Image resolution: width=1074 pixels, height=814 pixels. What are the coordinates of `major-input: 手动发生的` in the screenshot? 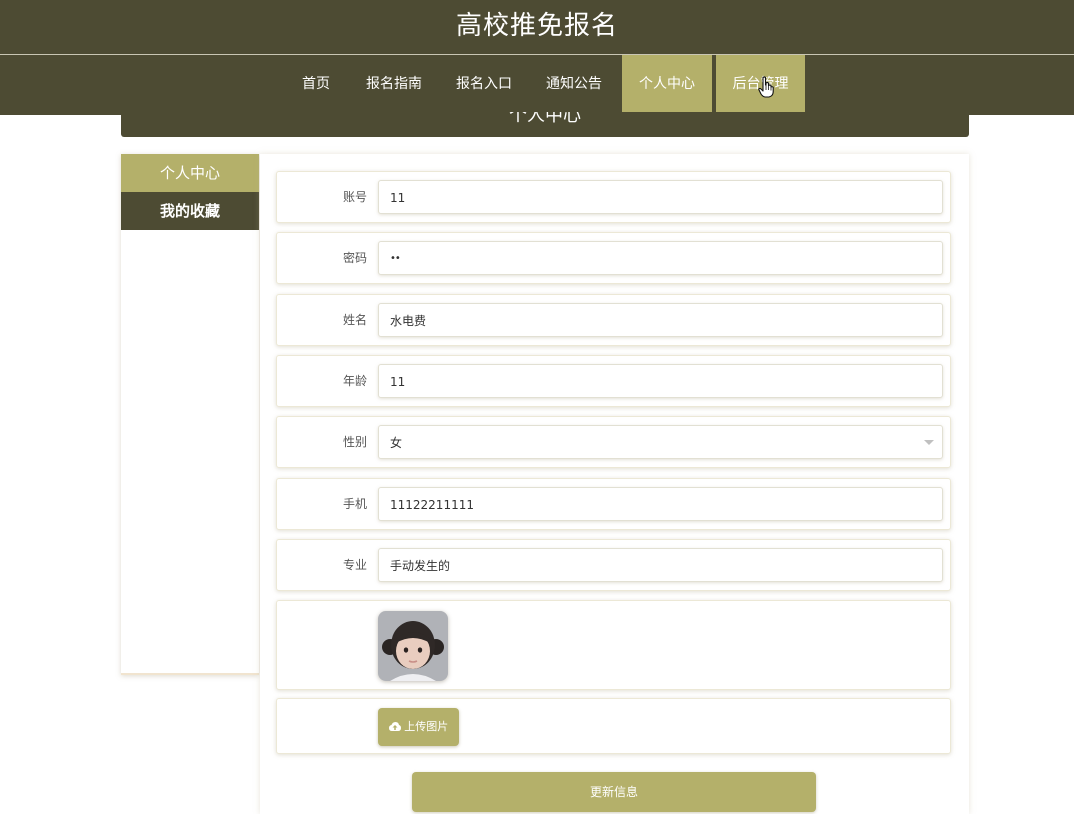 It's located at (660, 565).